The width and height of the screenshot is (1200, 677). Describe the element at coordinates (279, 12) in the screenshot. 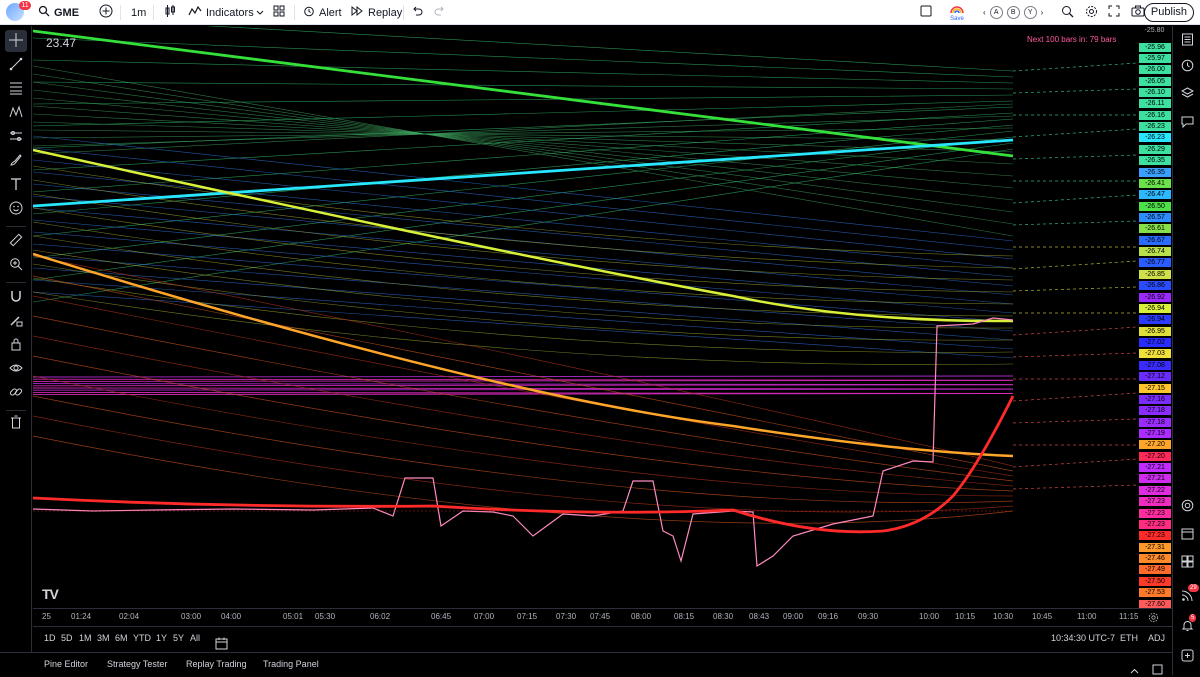

I see `layouts-button` at that location.